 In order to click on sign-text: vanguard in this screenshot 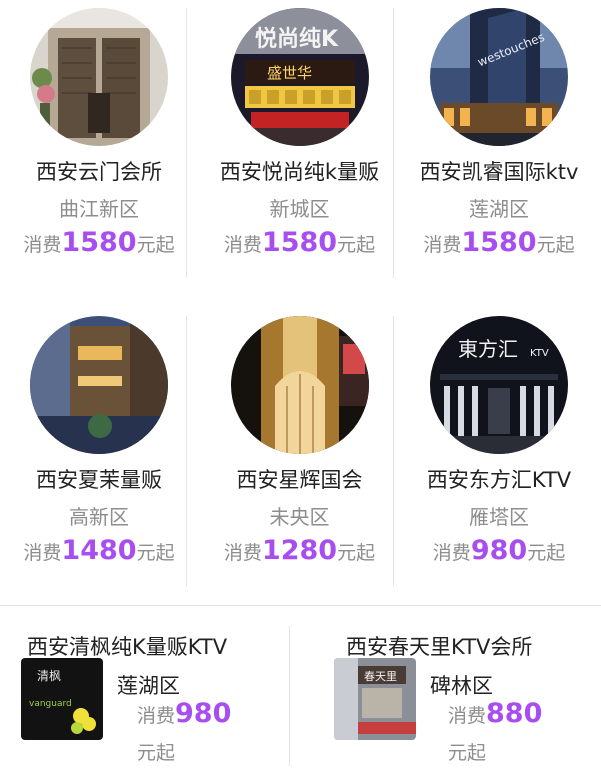, I will do `click(50, 704)`.